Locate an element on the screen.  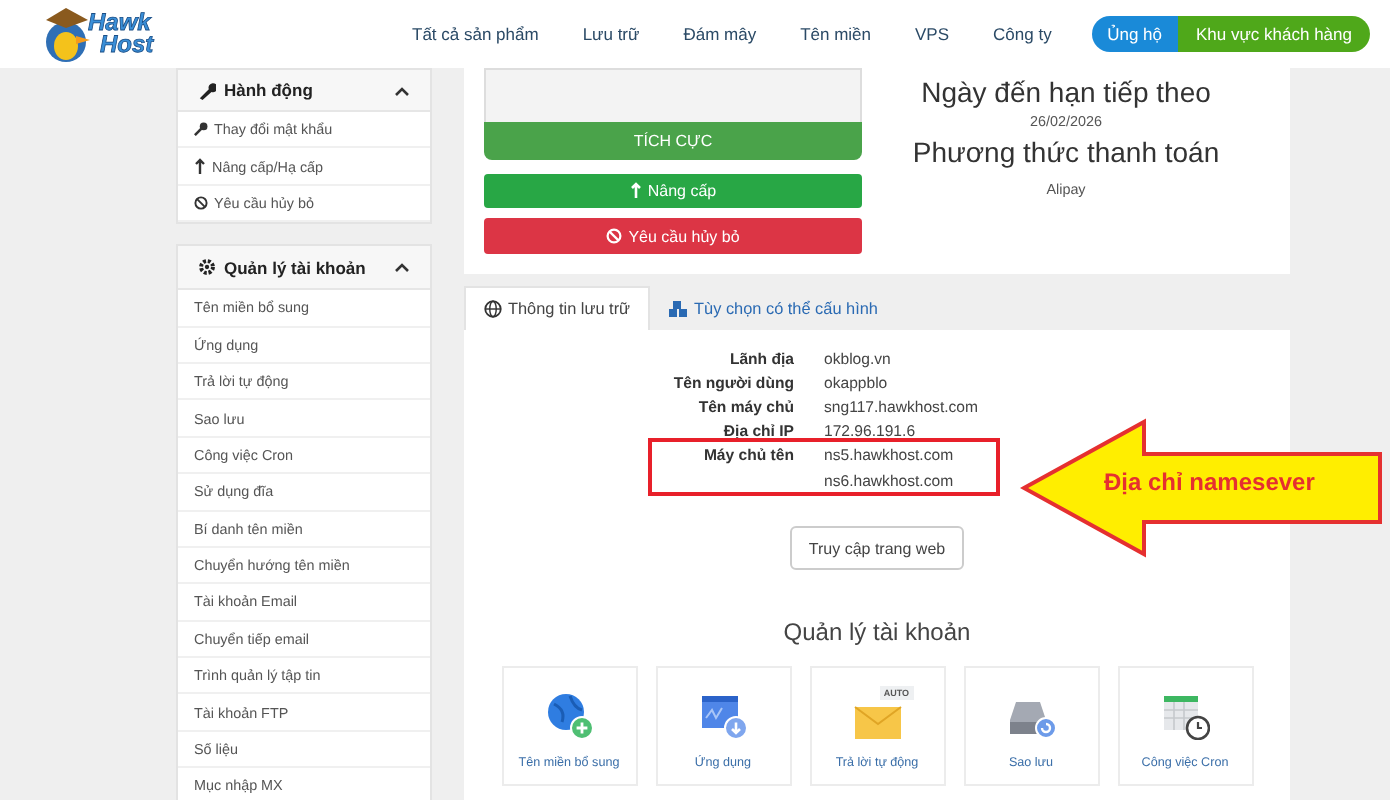
hard-drive-icon is located at coordinates (1031, 718).